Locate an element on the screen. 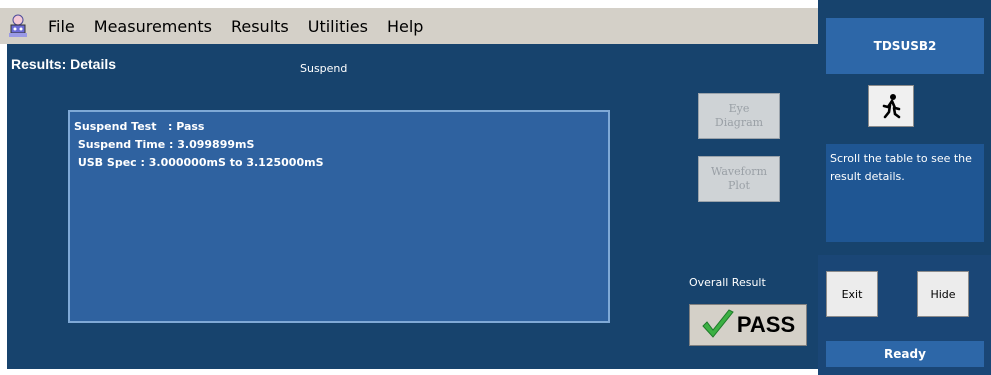 This screenshot has width=991, height=375. app-name-bar: TDSUSB2 is located at coordinates (905, 46).